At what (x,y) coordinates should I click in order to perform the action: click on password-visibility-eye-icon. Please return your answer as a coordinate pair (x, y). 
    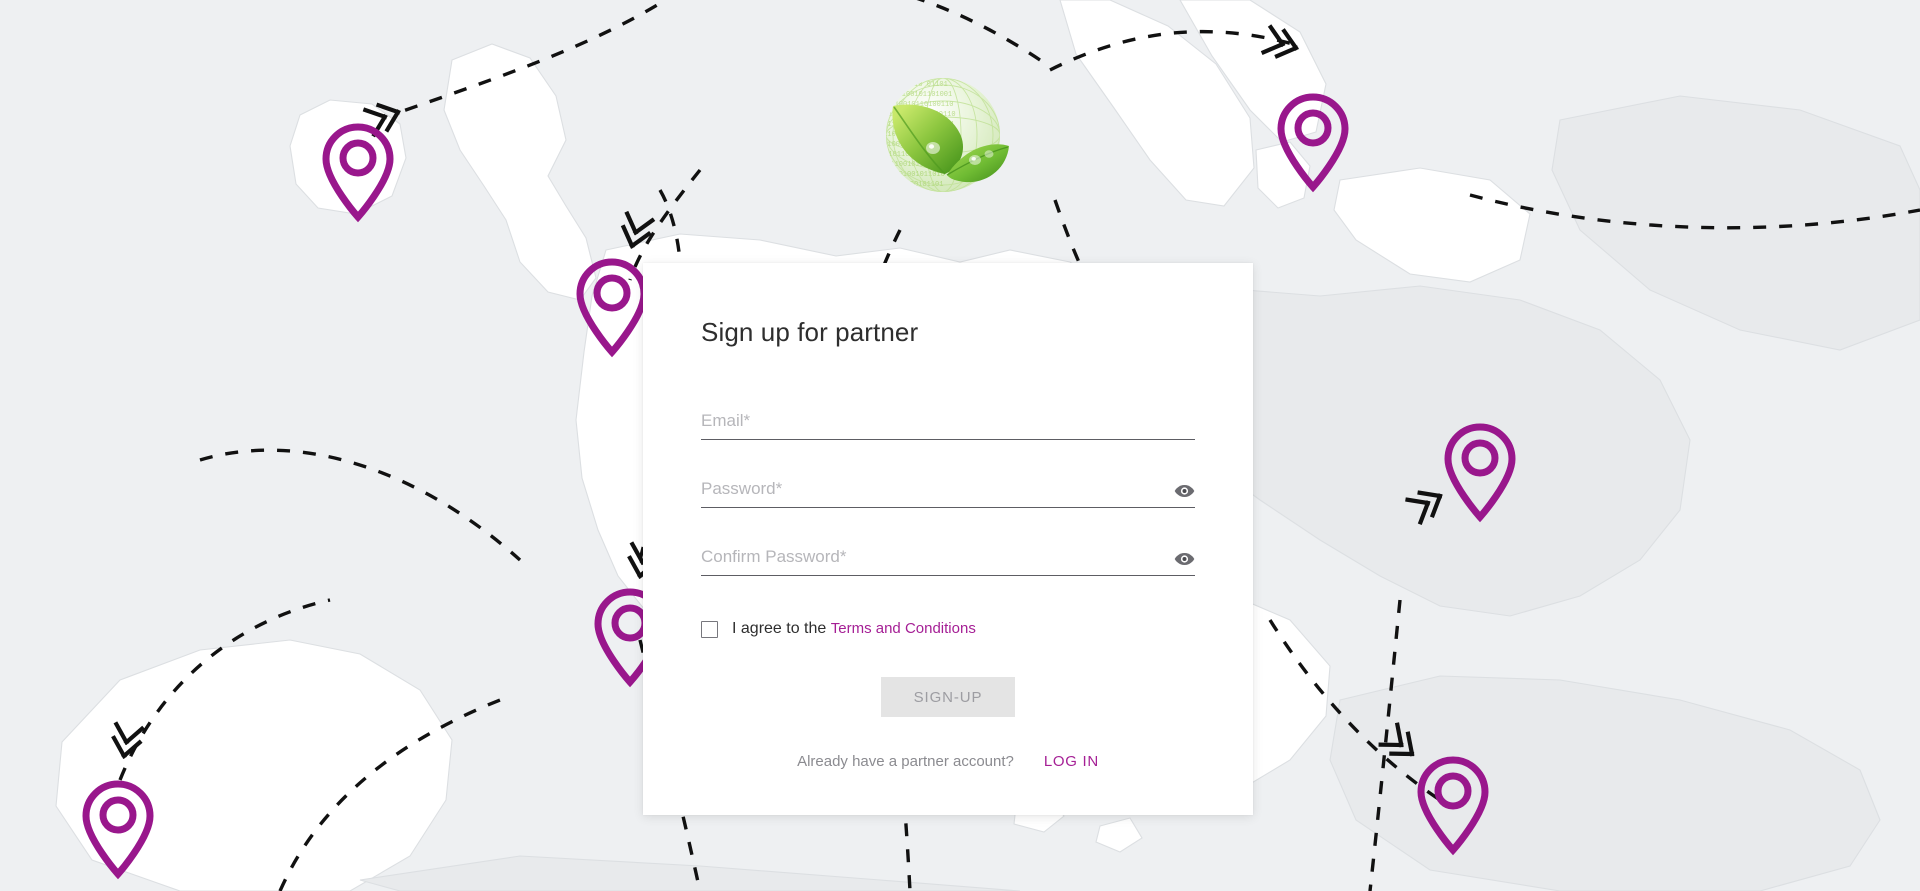
    Looking at the image, I should click on (1184, 491).